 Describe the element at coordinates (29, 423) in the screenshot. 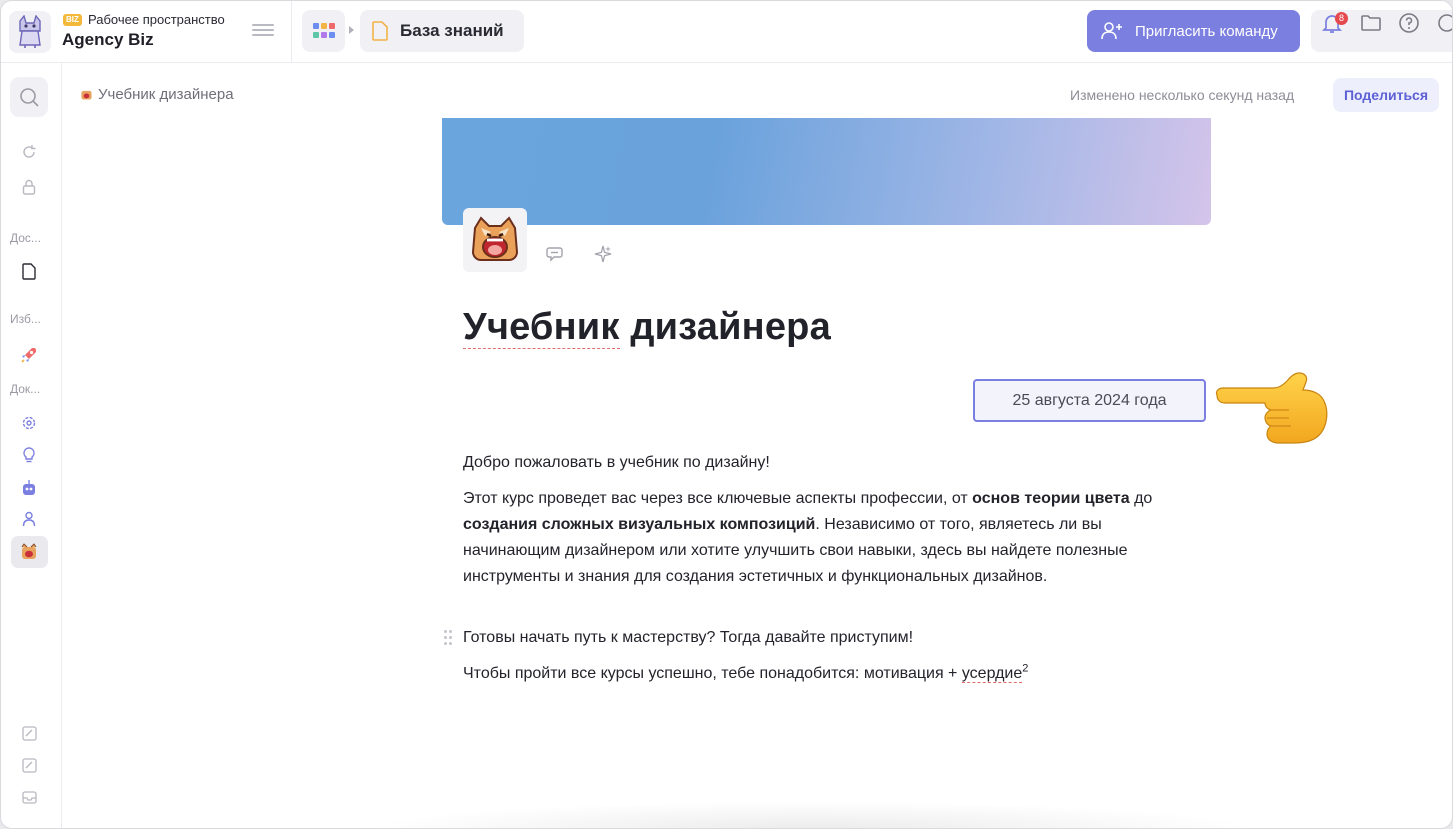

I see `gear-icon` at that location.